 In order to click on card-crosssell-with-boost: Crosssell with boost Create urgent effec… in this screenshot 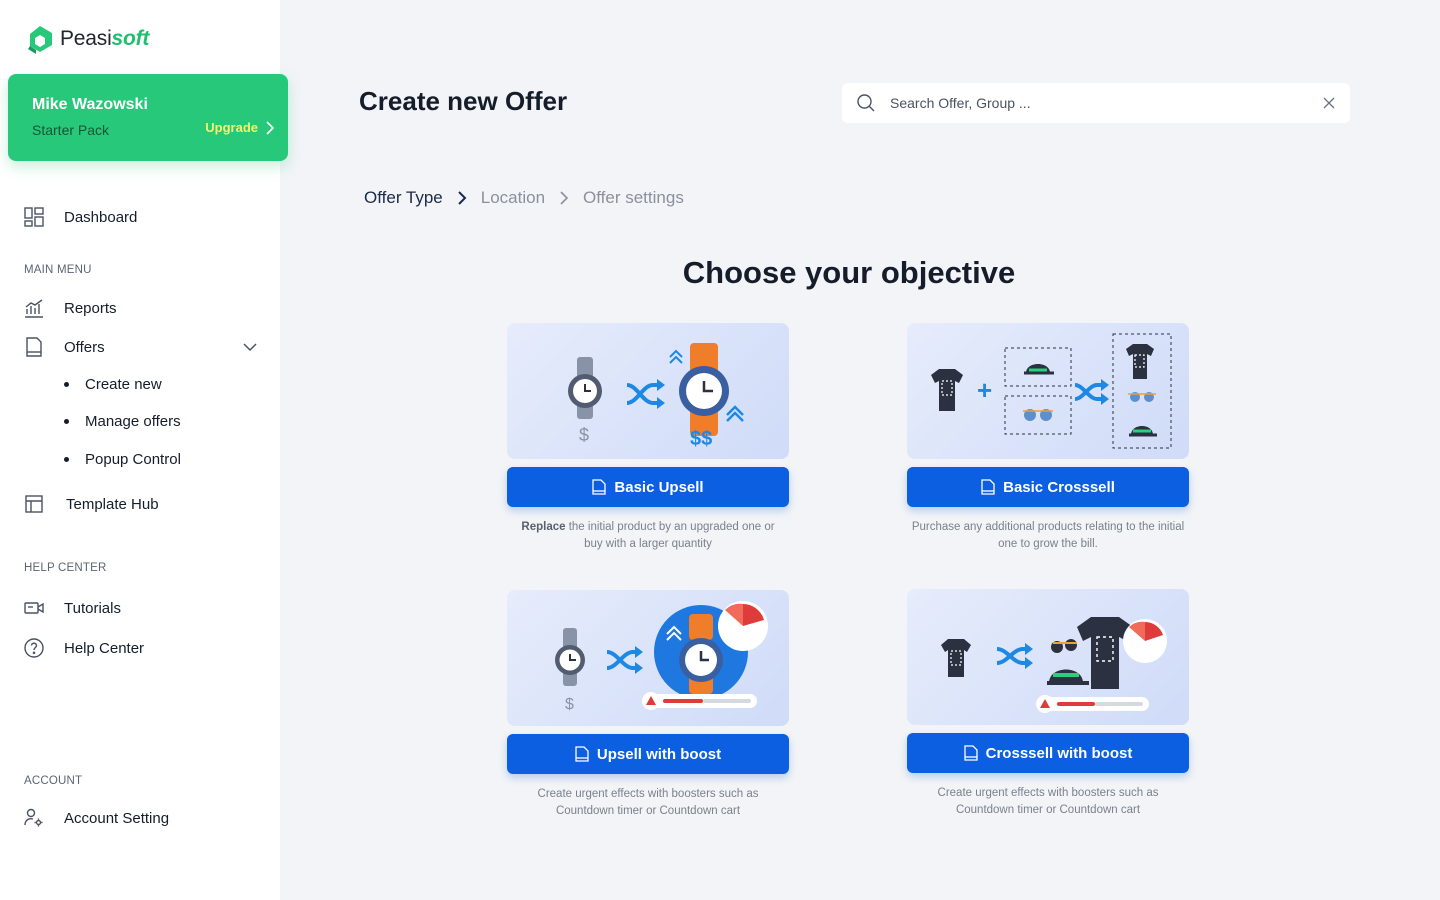, I will do `click(1048, 704)`.